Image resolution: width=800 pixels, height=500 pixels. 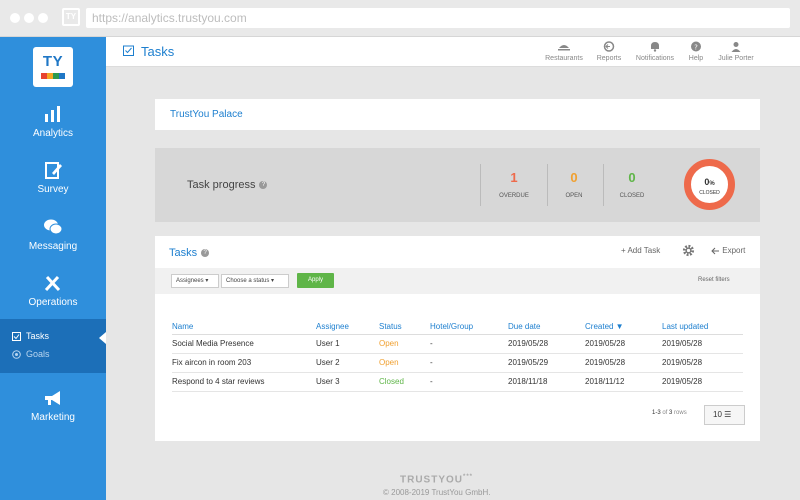 I want to click on header-nav-label: Reports, so click(x=609, y=58).